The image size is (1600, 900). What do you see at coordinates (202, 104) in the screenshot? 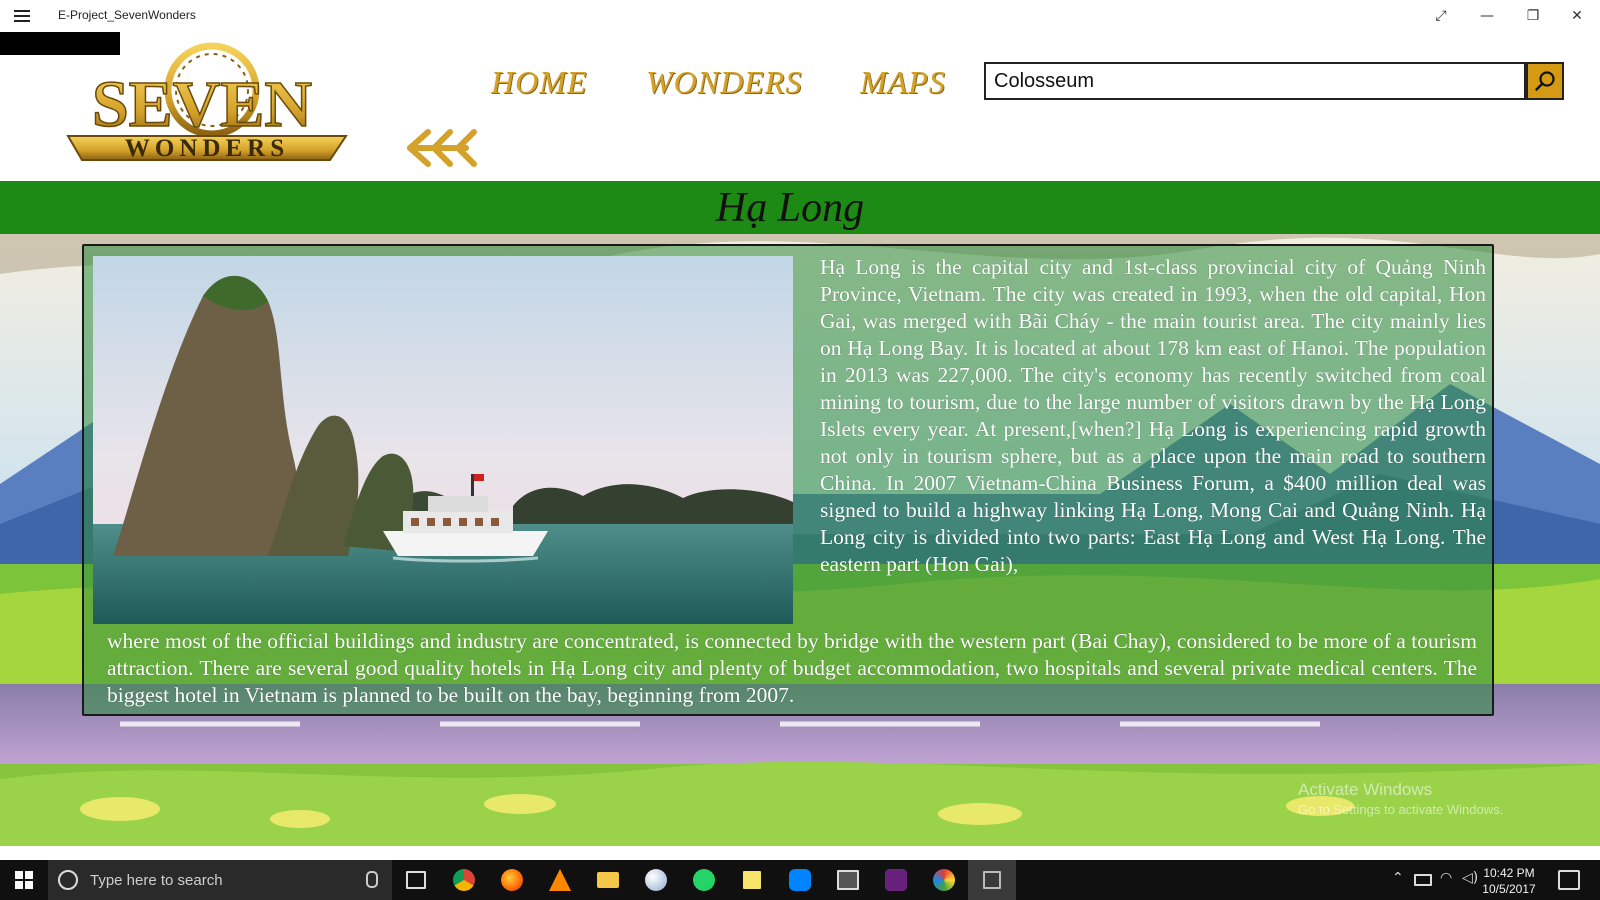
I see `logo-text-seven: SEVEN` at bounding box center [202, 104].